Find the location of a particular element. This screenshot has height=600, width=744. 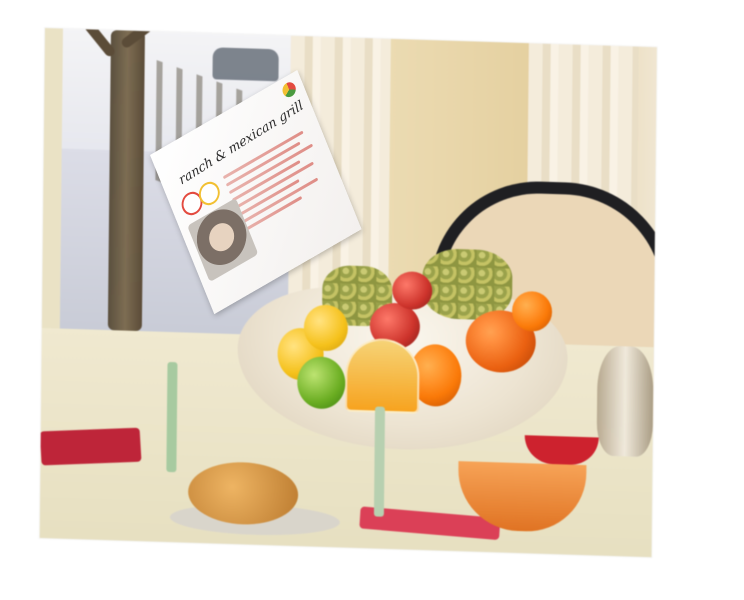

green-apple is located at coordinates (321, 383).